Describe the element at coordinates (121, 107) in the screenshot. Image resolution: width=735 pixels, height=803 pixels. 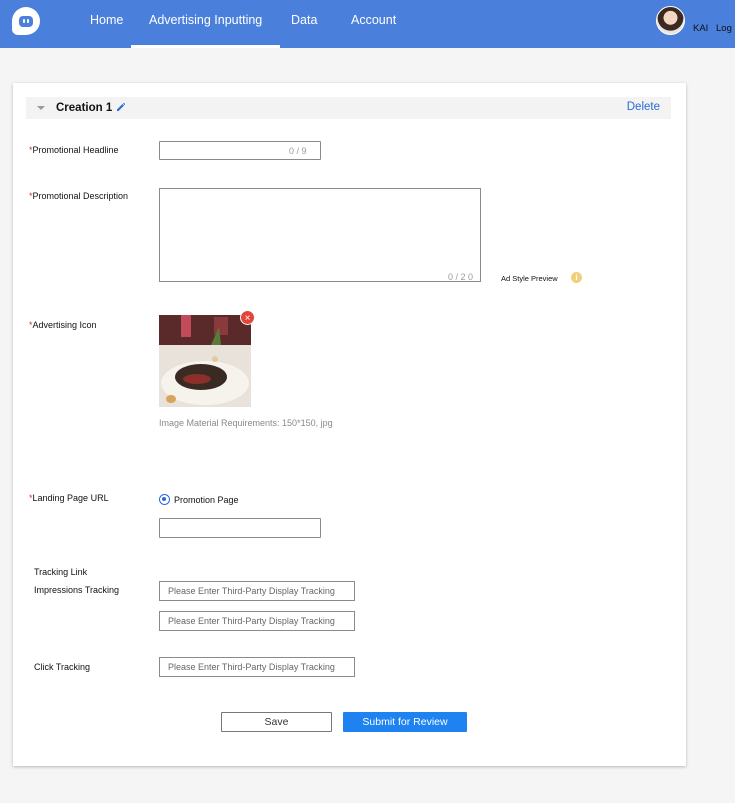
I see `pencil-edit-icon` at that location.